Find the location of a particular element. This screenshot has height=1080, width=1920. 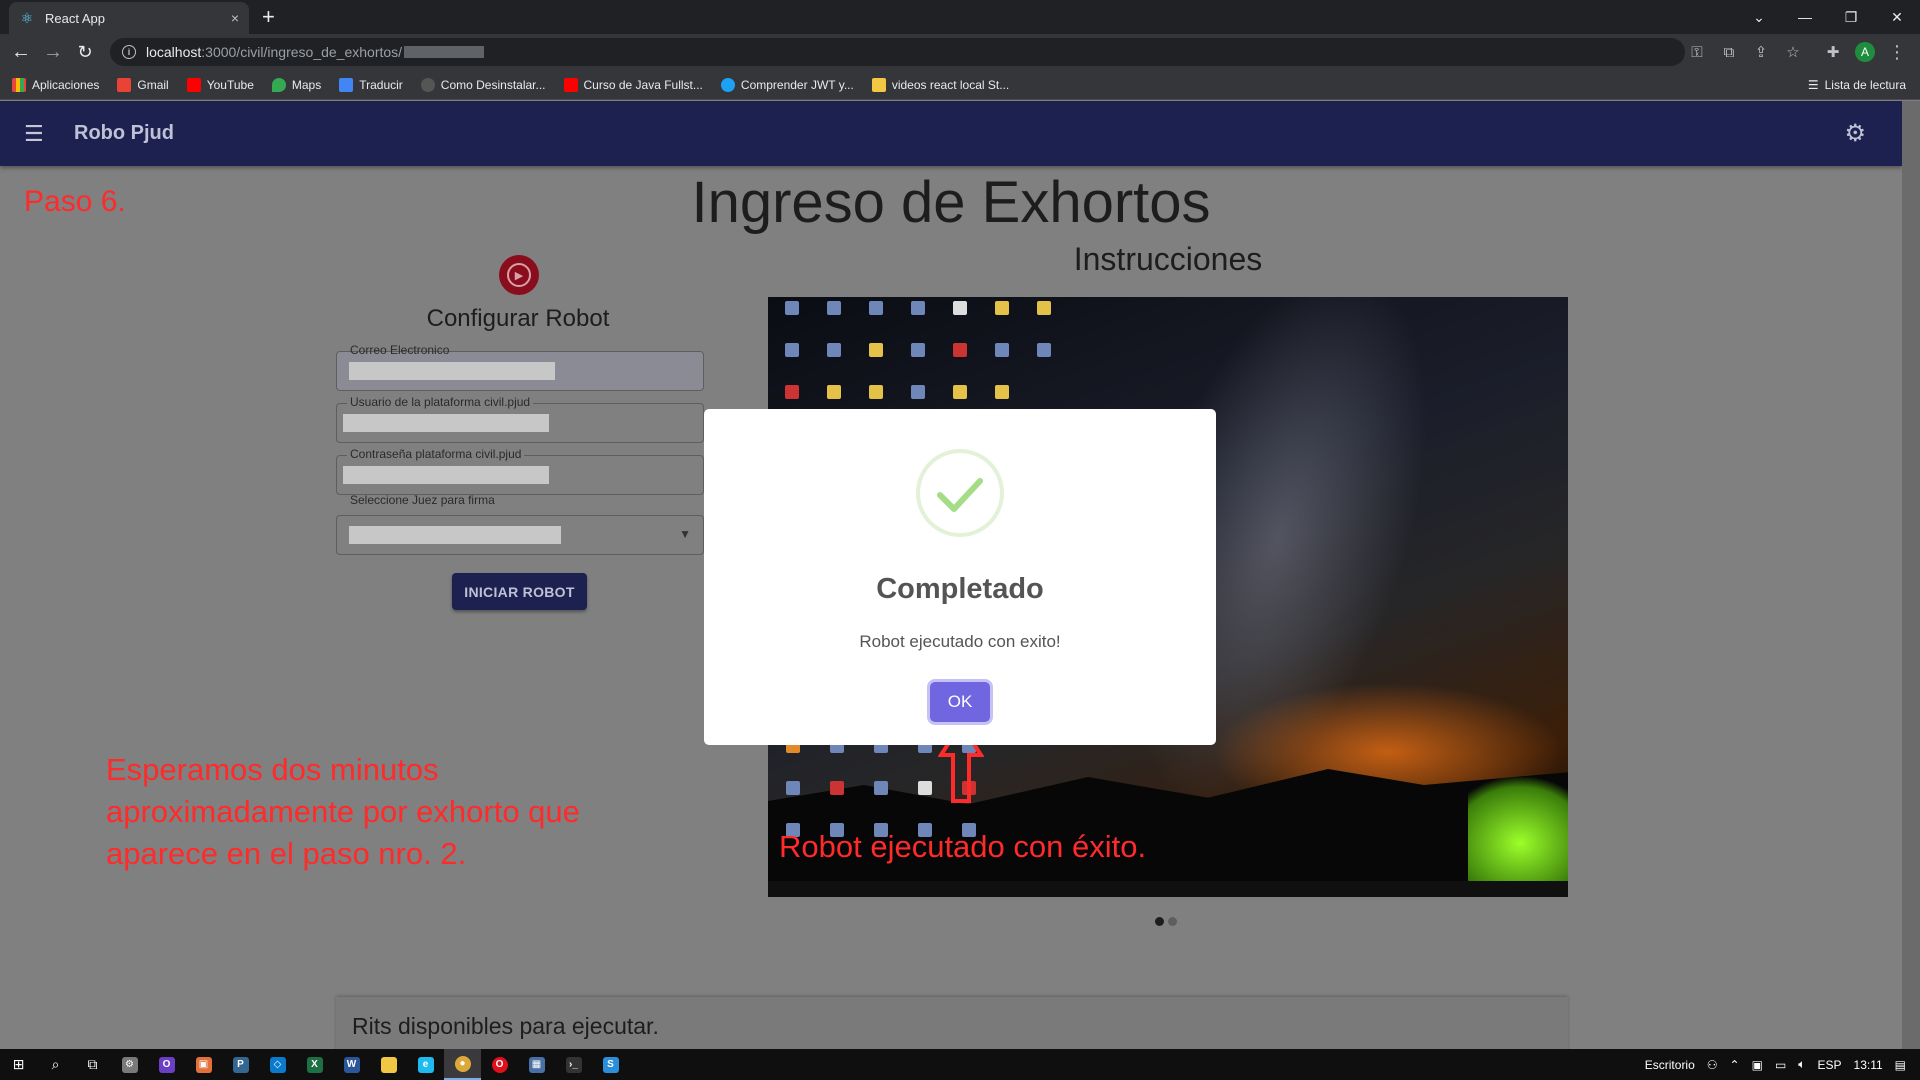

opera-icon: O is located at coordinates (499, 1064).